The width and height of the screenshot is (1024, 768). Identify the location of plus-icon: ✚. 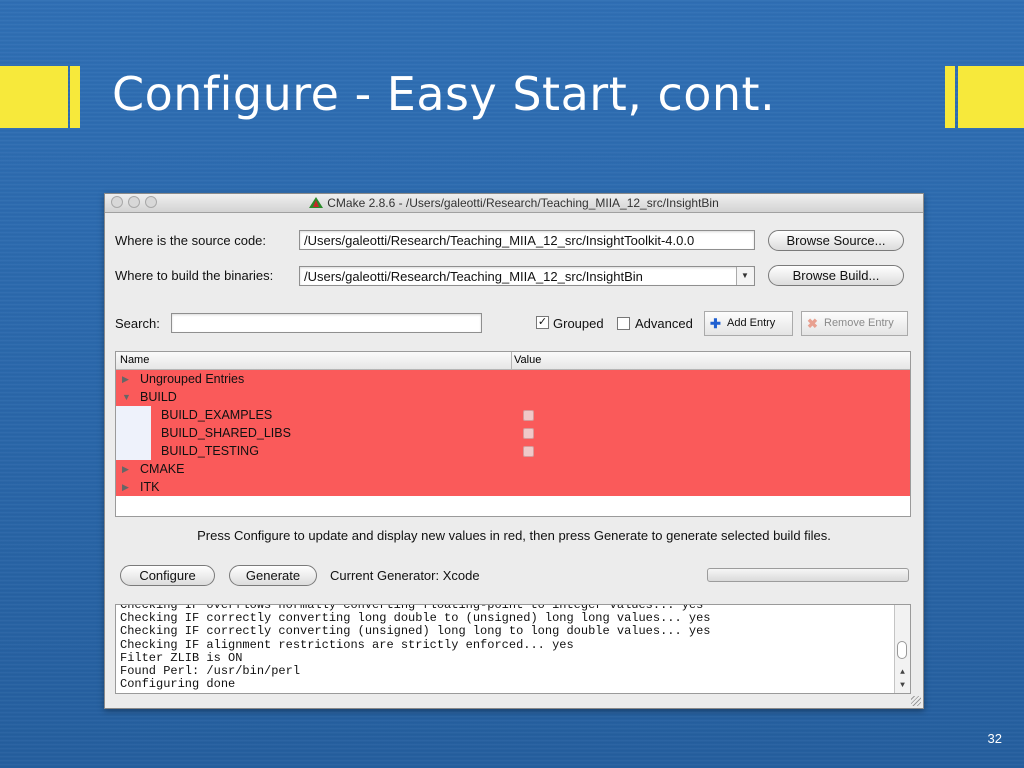
(715, 323).